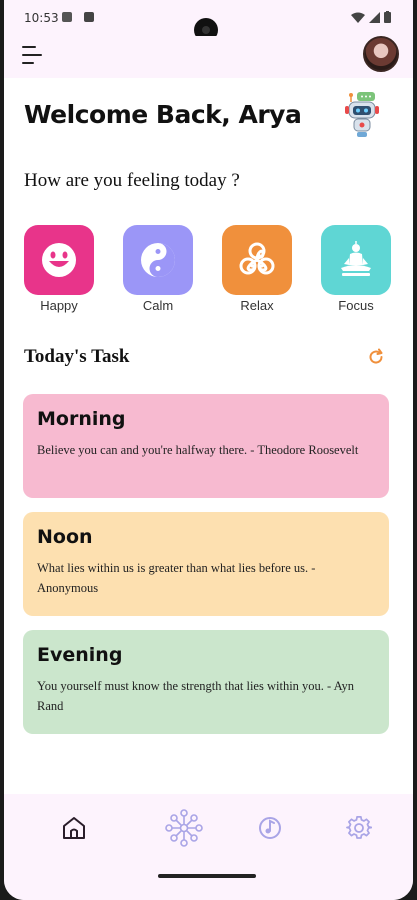 This screenshot has height=900, width=417. I want to click on nav-network, so click(184, 828).